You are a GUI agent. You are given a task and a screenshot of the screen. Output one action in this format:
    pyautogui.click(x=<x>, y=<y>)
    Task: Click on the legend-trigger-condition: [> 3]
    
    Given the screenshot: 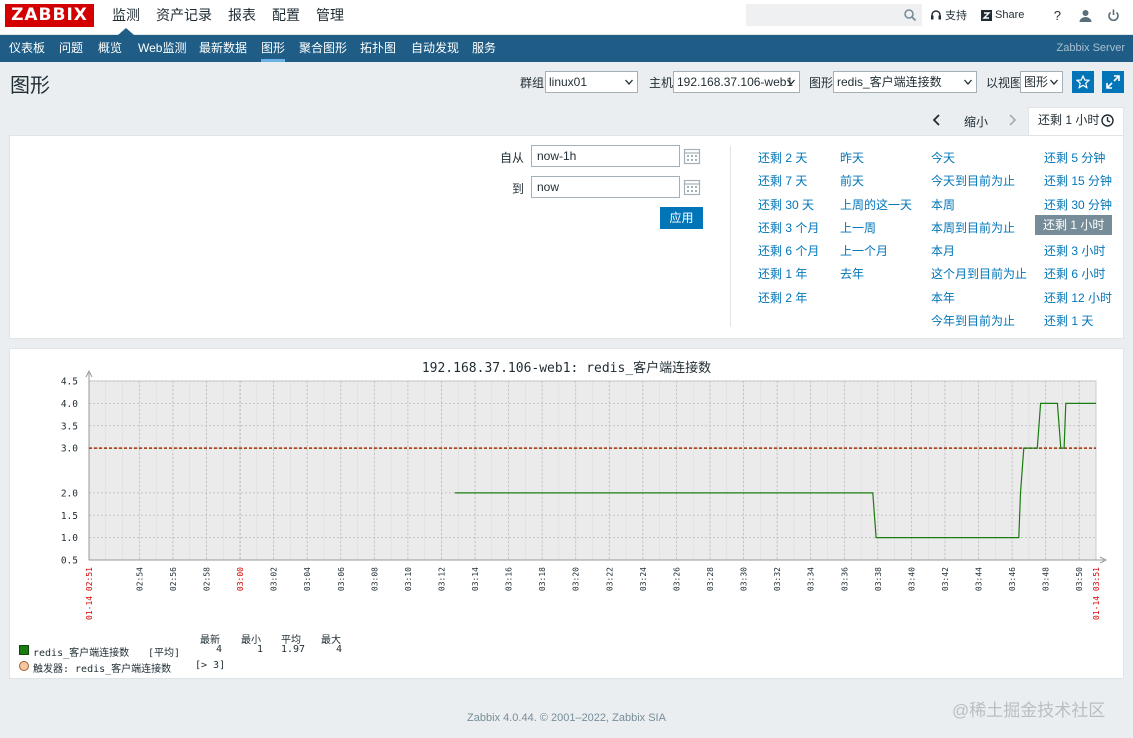 What is the action you would take?
    pyautogui.click(x=210, y=665)
    